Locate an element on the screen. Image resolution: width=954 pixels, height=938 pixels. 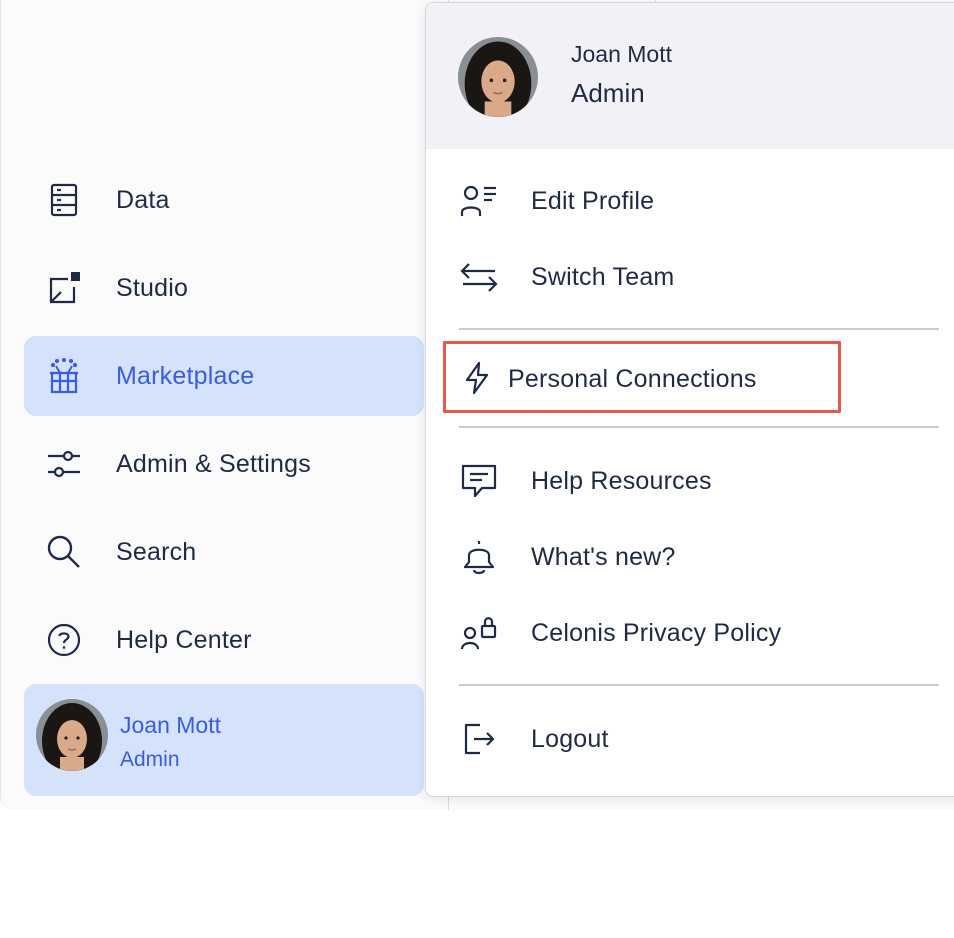
menu-item-whats-new: What's new? is located at coordinates (567, 557).